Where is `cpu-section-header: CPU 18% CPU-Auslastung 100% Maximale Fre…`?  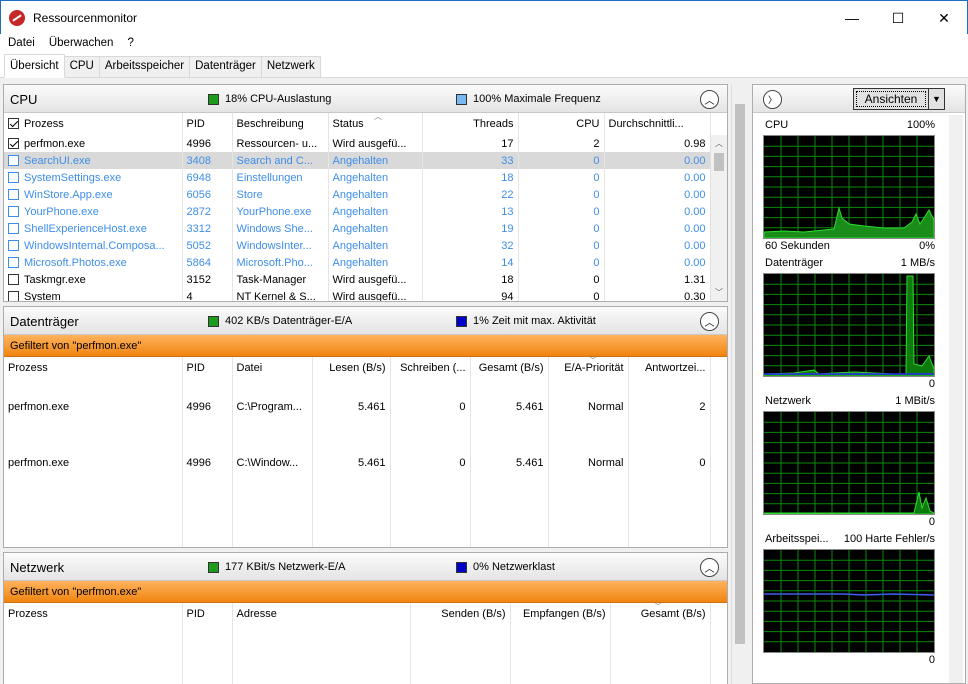 cpu-section-header: CPU 18% CPU-Auslastung 100% Maximale Fre… is located at coordinates (365, 99).